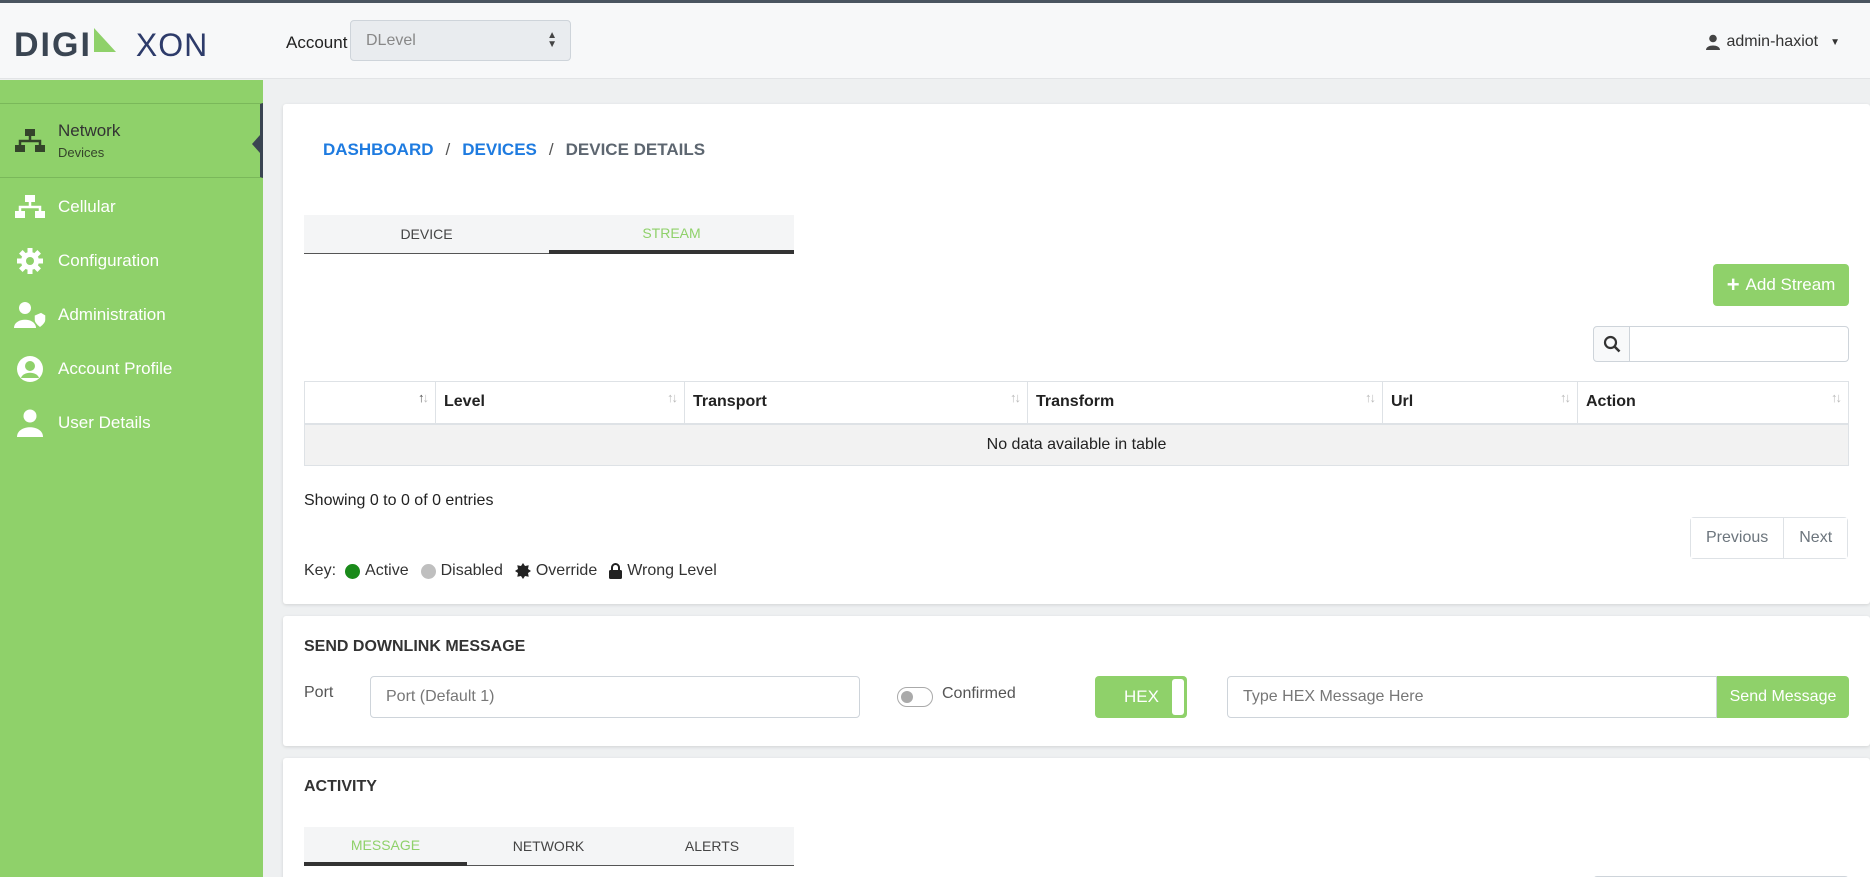 The image size is (1870, 877). Describe the element at coordinates (378, 150) in the screenshot. I see `breadcrumb-dashboard: DASHBOARD` at that location.